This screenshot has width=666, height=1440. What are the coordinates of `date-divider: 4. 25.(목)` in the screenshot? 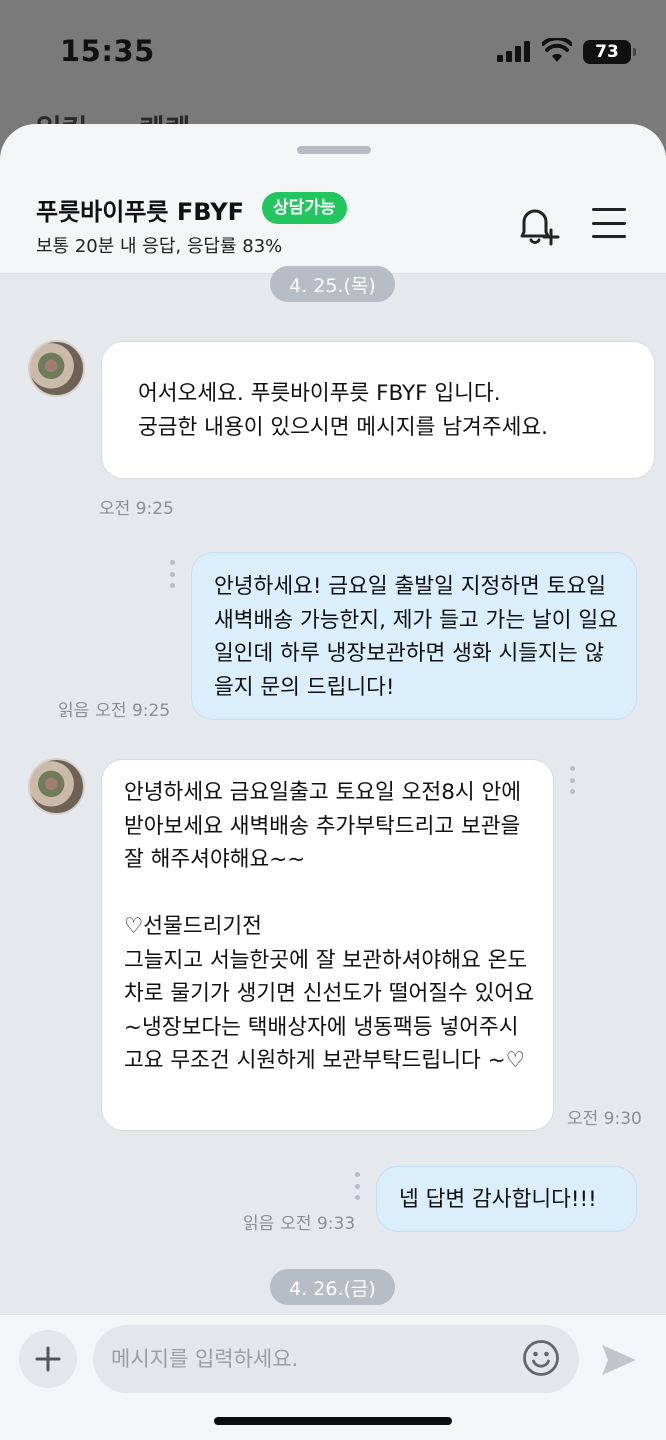 It's located at (332, 284).